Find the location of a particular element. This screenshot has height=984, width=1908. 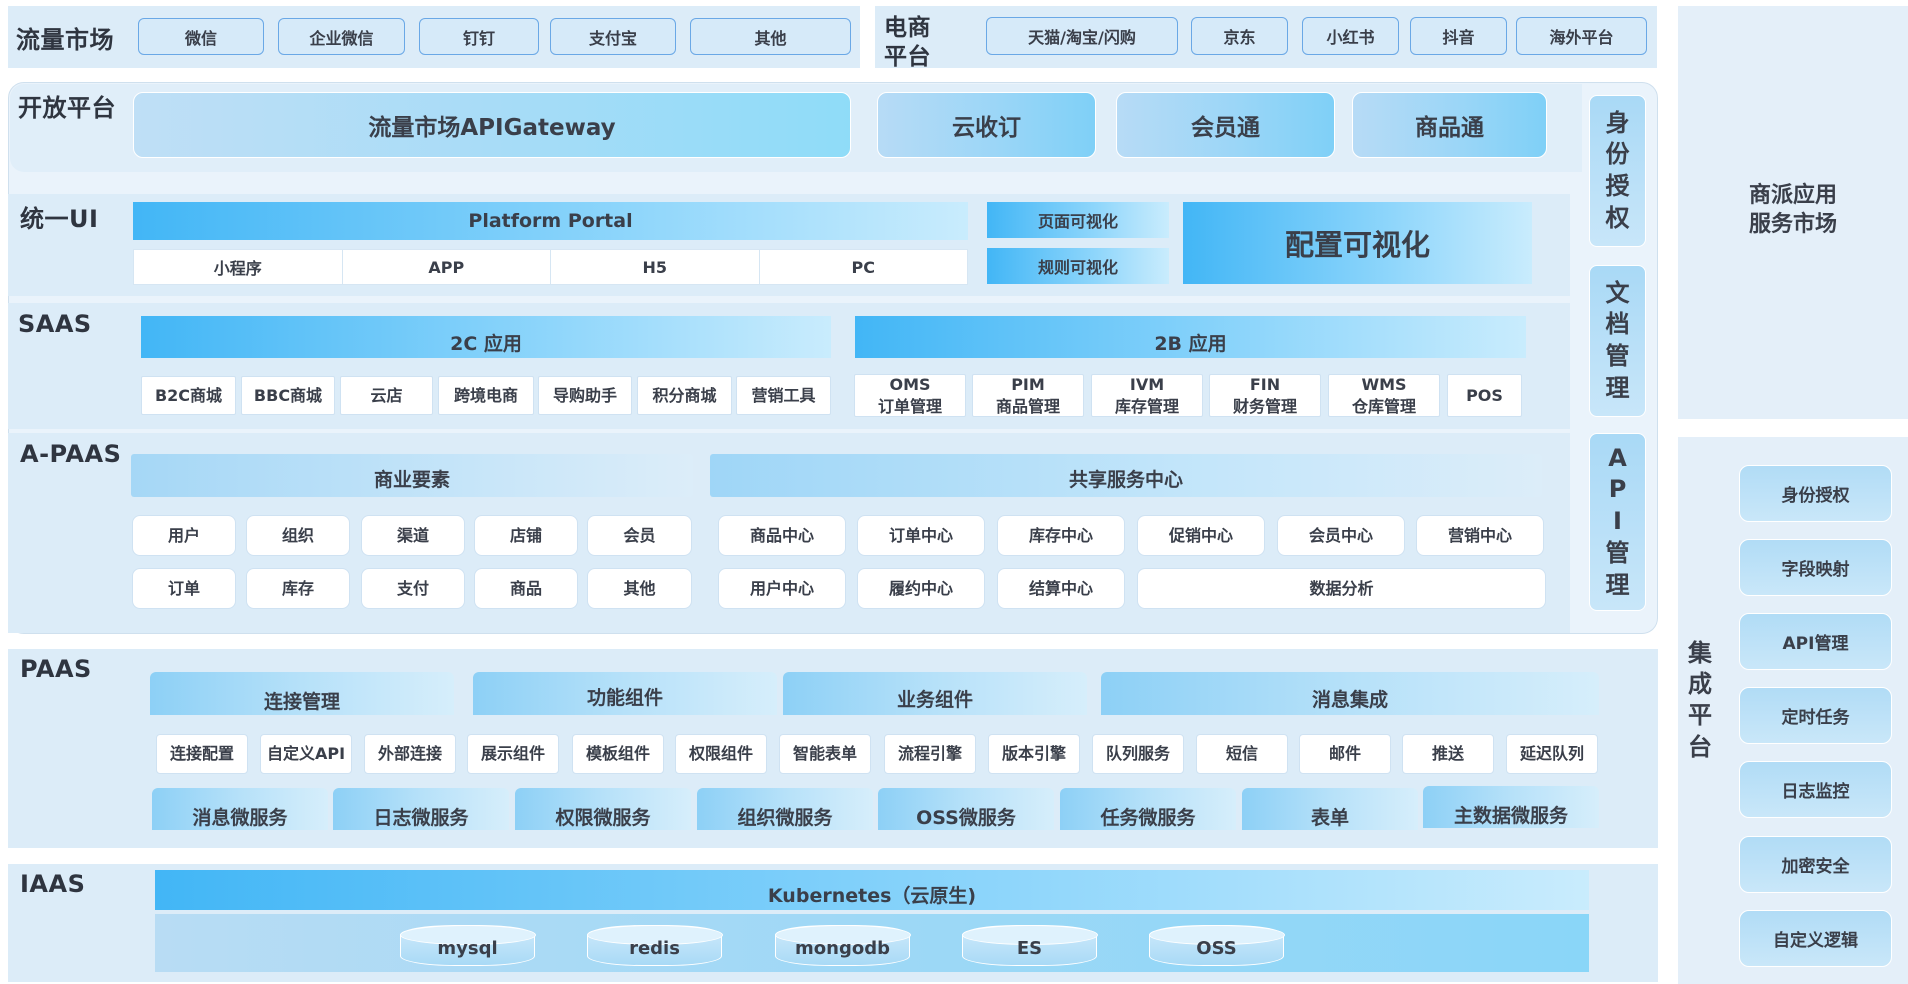

paas-microservice-item: 表单 is located at coordinates (1330, 809).